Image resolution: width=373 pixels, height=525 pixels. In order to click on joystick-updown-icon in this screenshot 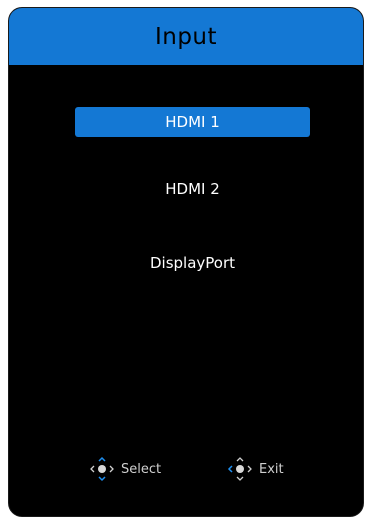, I will do `click(102, 469)`.